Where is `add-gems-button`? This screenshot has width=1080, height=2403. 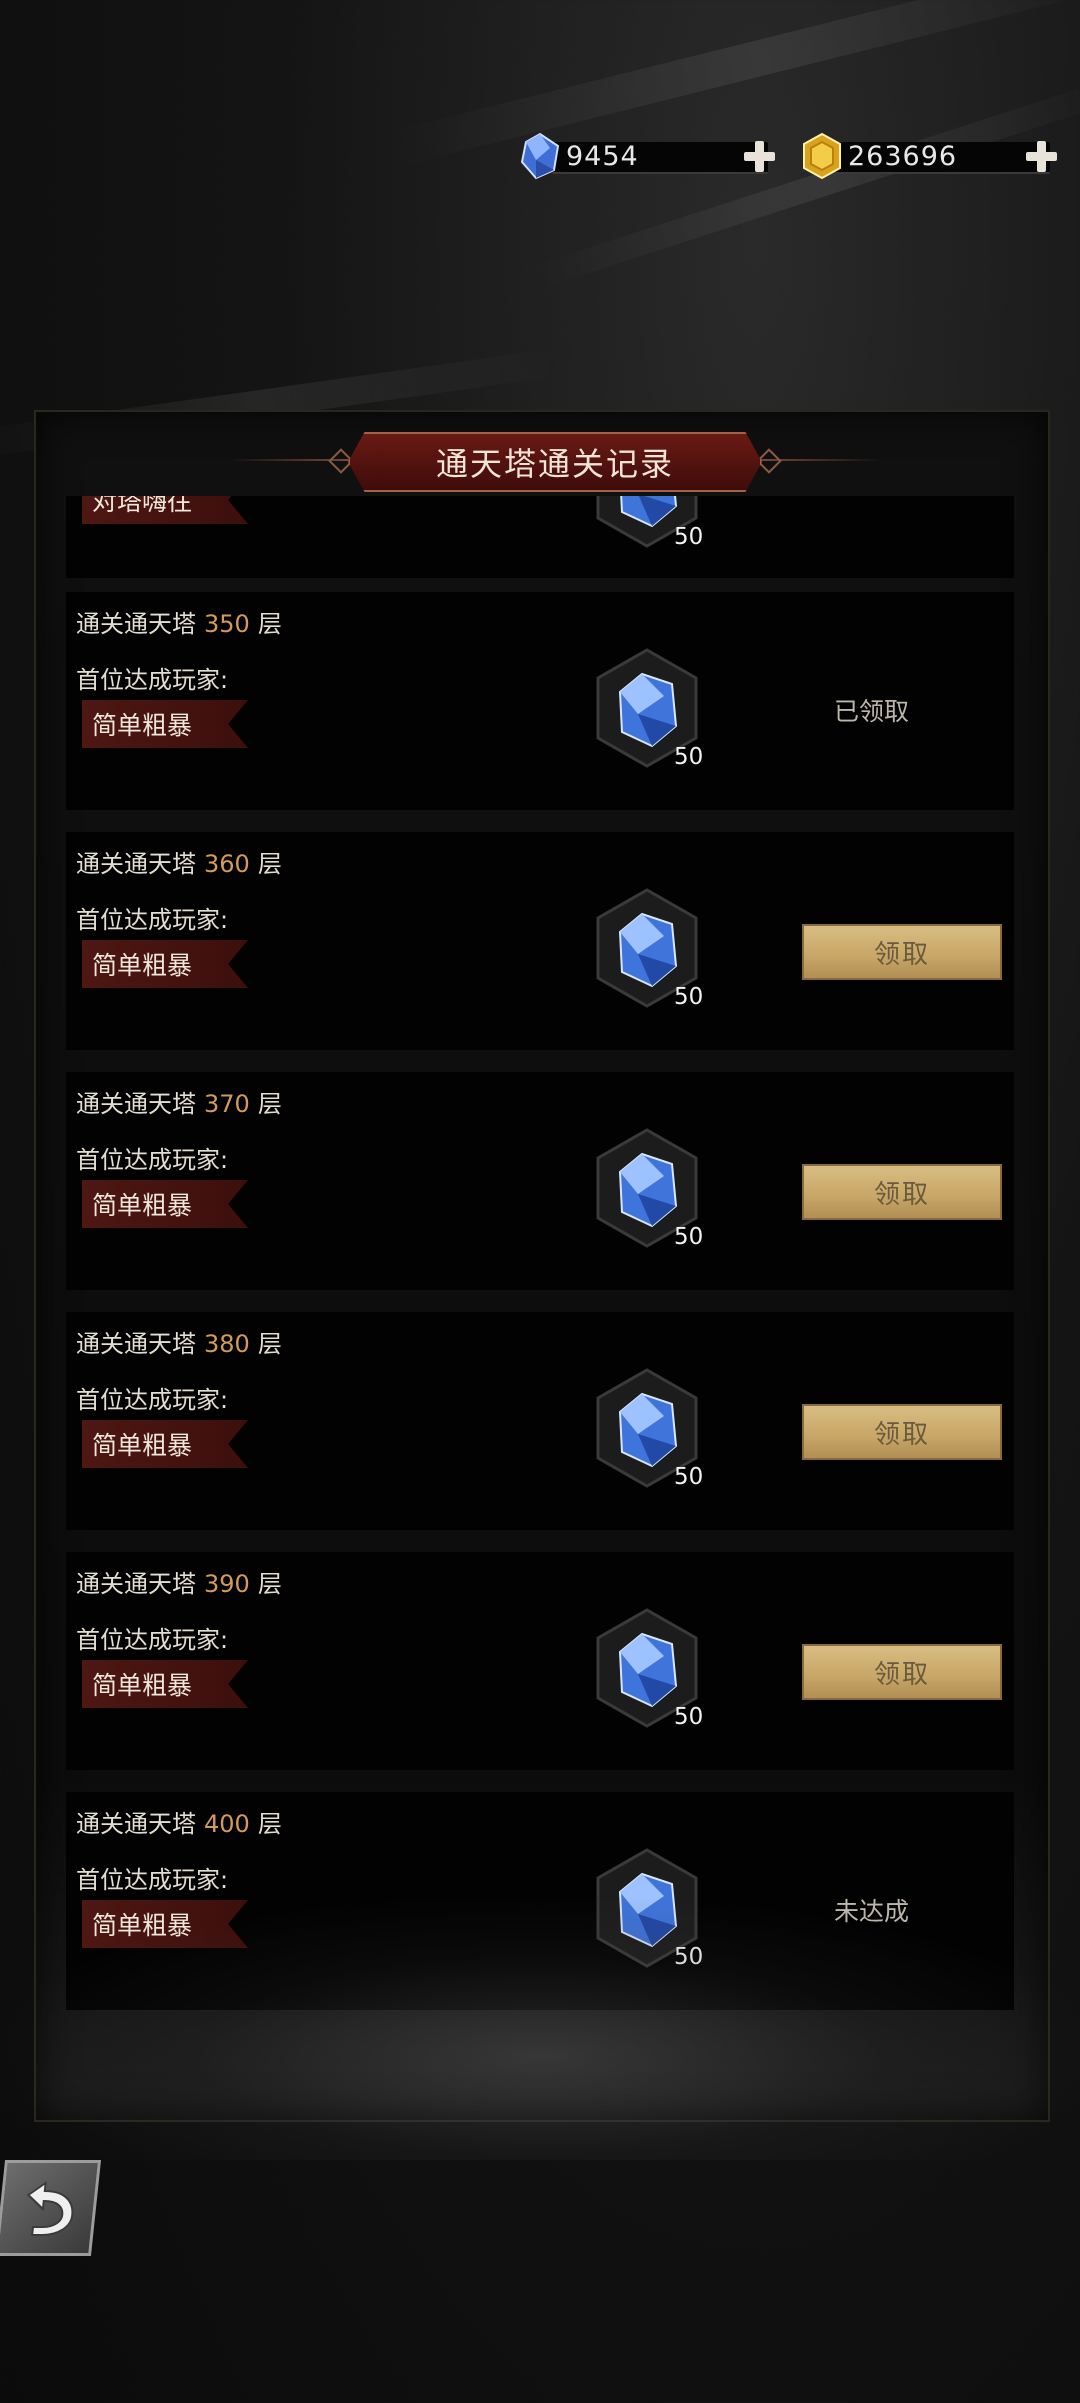 add-gems-button is located at coordinates (759, 156).